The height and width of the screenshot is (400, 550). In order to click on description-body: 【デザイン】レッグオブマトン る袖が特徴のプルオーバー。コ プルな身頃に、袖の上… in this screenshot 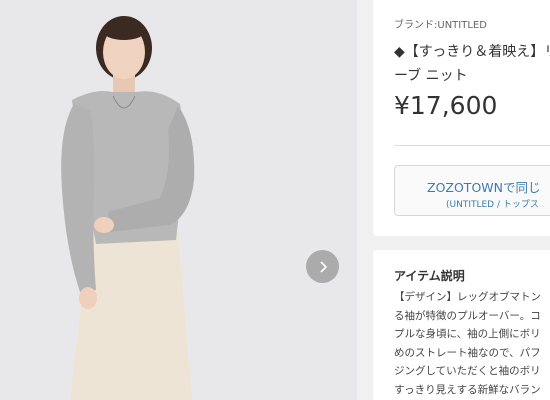, I will do `click(472, 343)`.